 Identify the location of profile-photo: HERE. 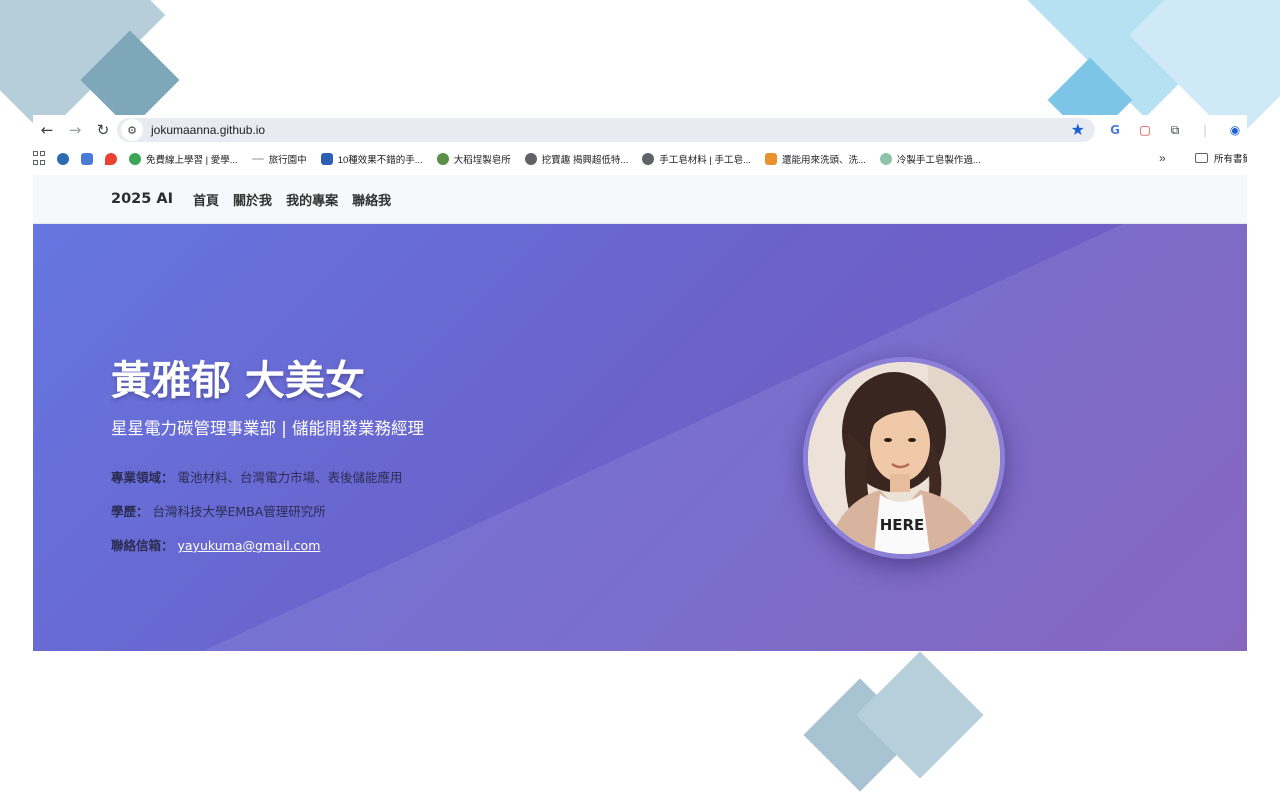
(904, 458).